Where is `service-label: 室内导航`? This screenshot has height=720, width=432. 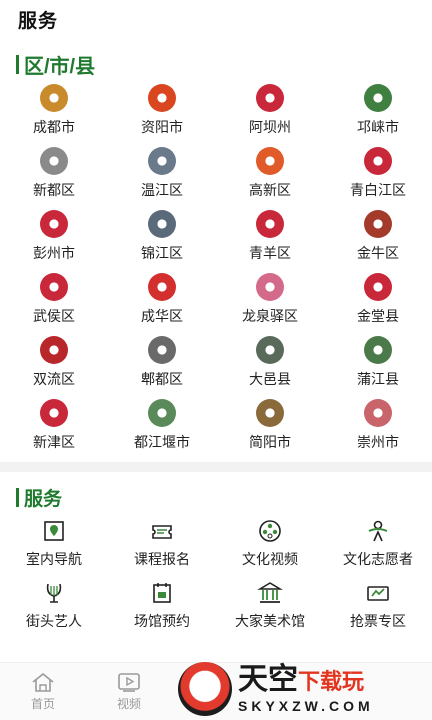
service-label: 室内导航 is located at coordinates (54, 559).